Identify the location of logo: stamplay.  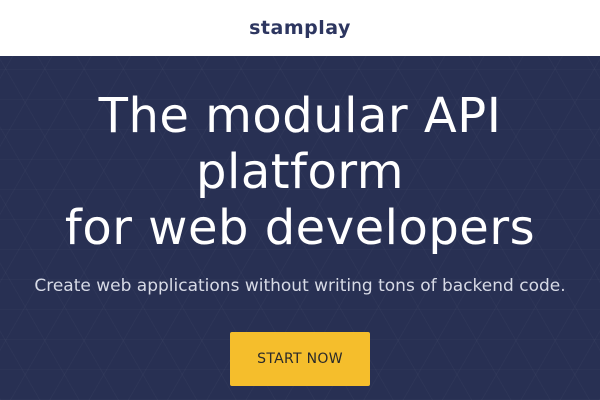
(300, 28).